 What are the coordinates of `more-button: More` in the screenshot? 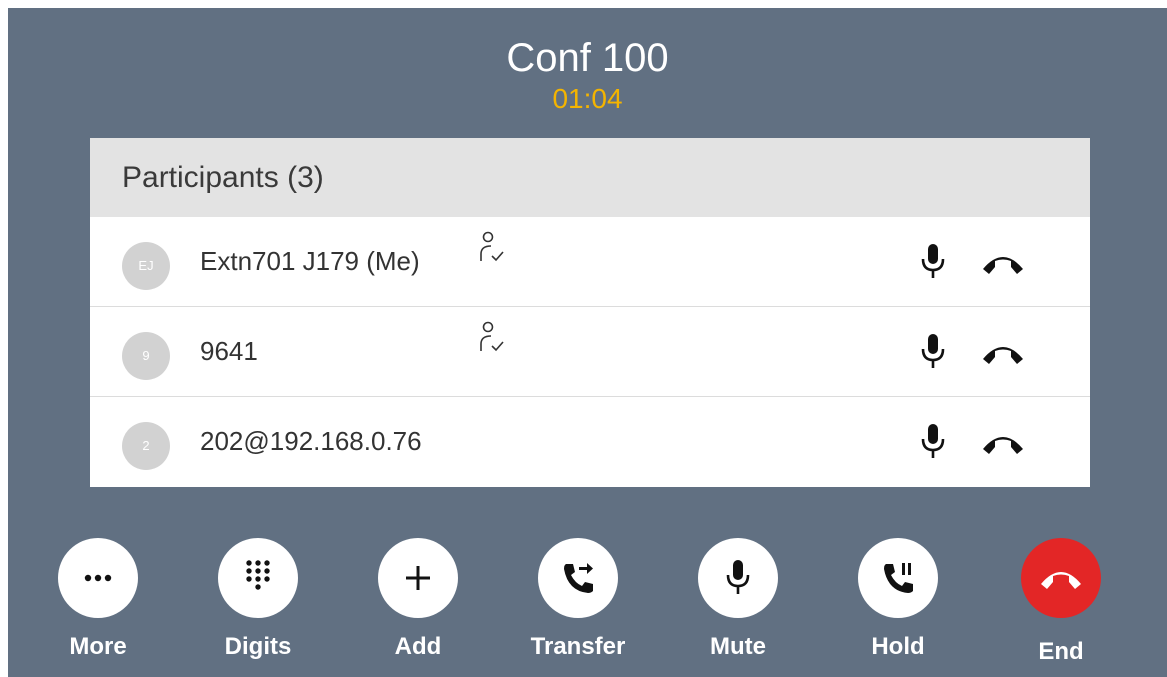 It's located at (98, 599).